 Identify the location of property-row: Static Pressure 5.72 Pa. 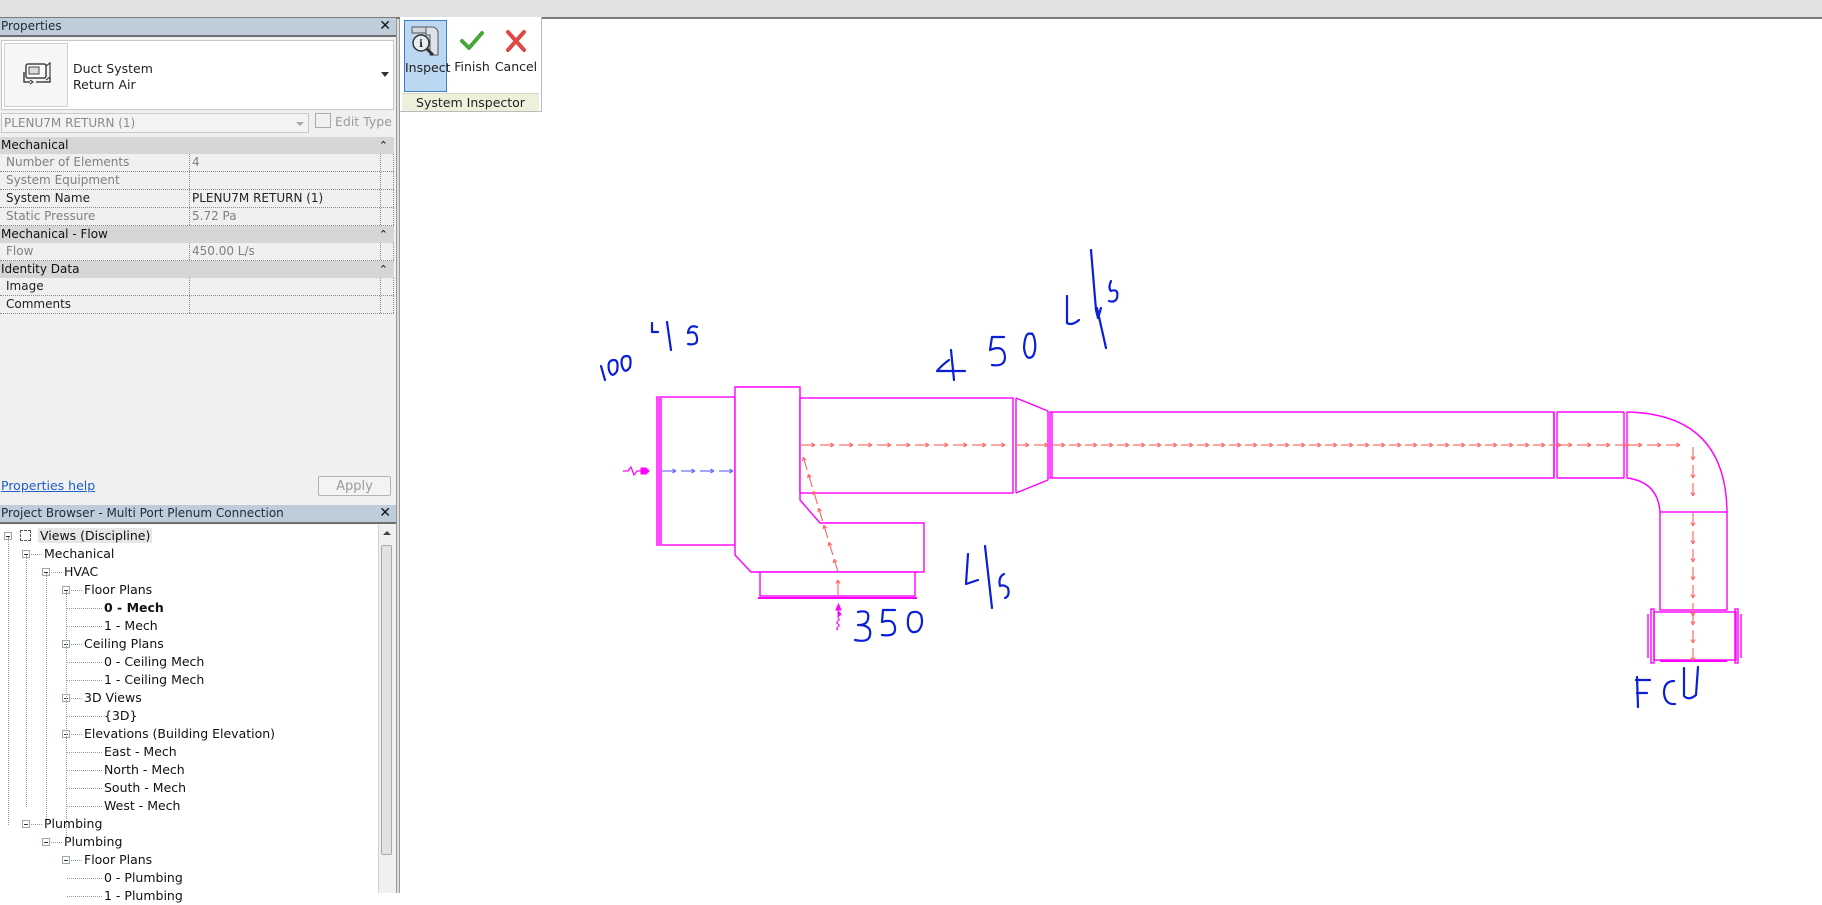
(197, 217).